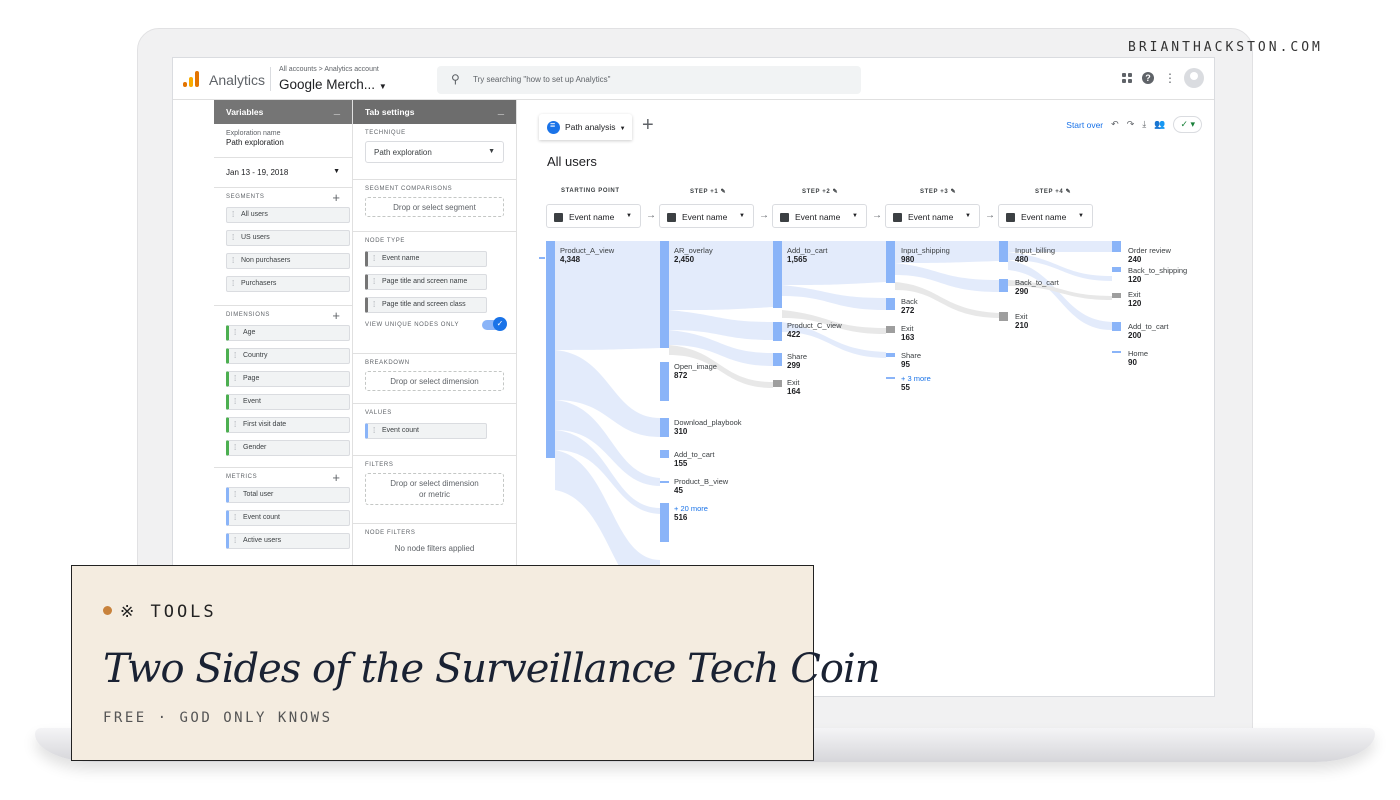 This screenshot has height=800, width=1400. I want to click on metric-chip: Event count, so click(288, 518).